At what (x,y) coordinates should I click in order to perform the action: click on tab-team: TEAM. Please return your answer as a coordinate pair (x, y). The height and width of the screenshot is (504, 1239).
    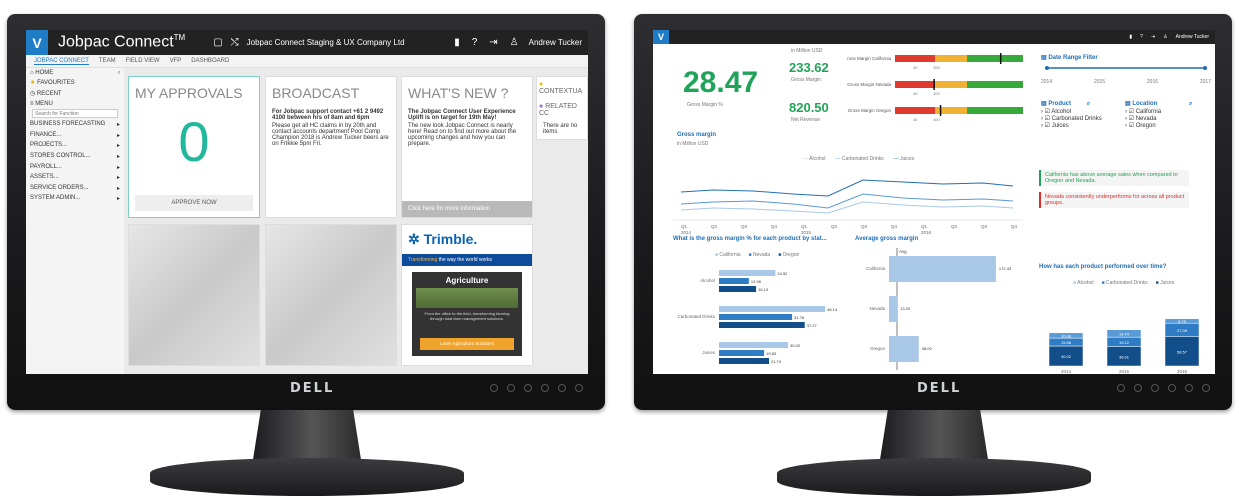
    Looking at the image, I should click on (107, 61).